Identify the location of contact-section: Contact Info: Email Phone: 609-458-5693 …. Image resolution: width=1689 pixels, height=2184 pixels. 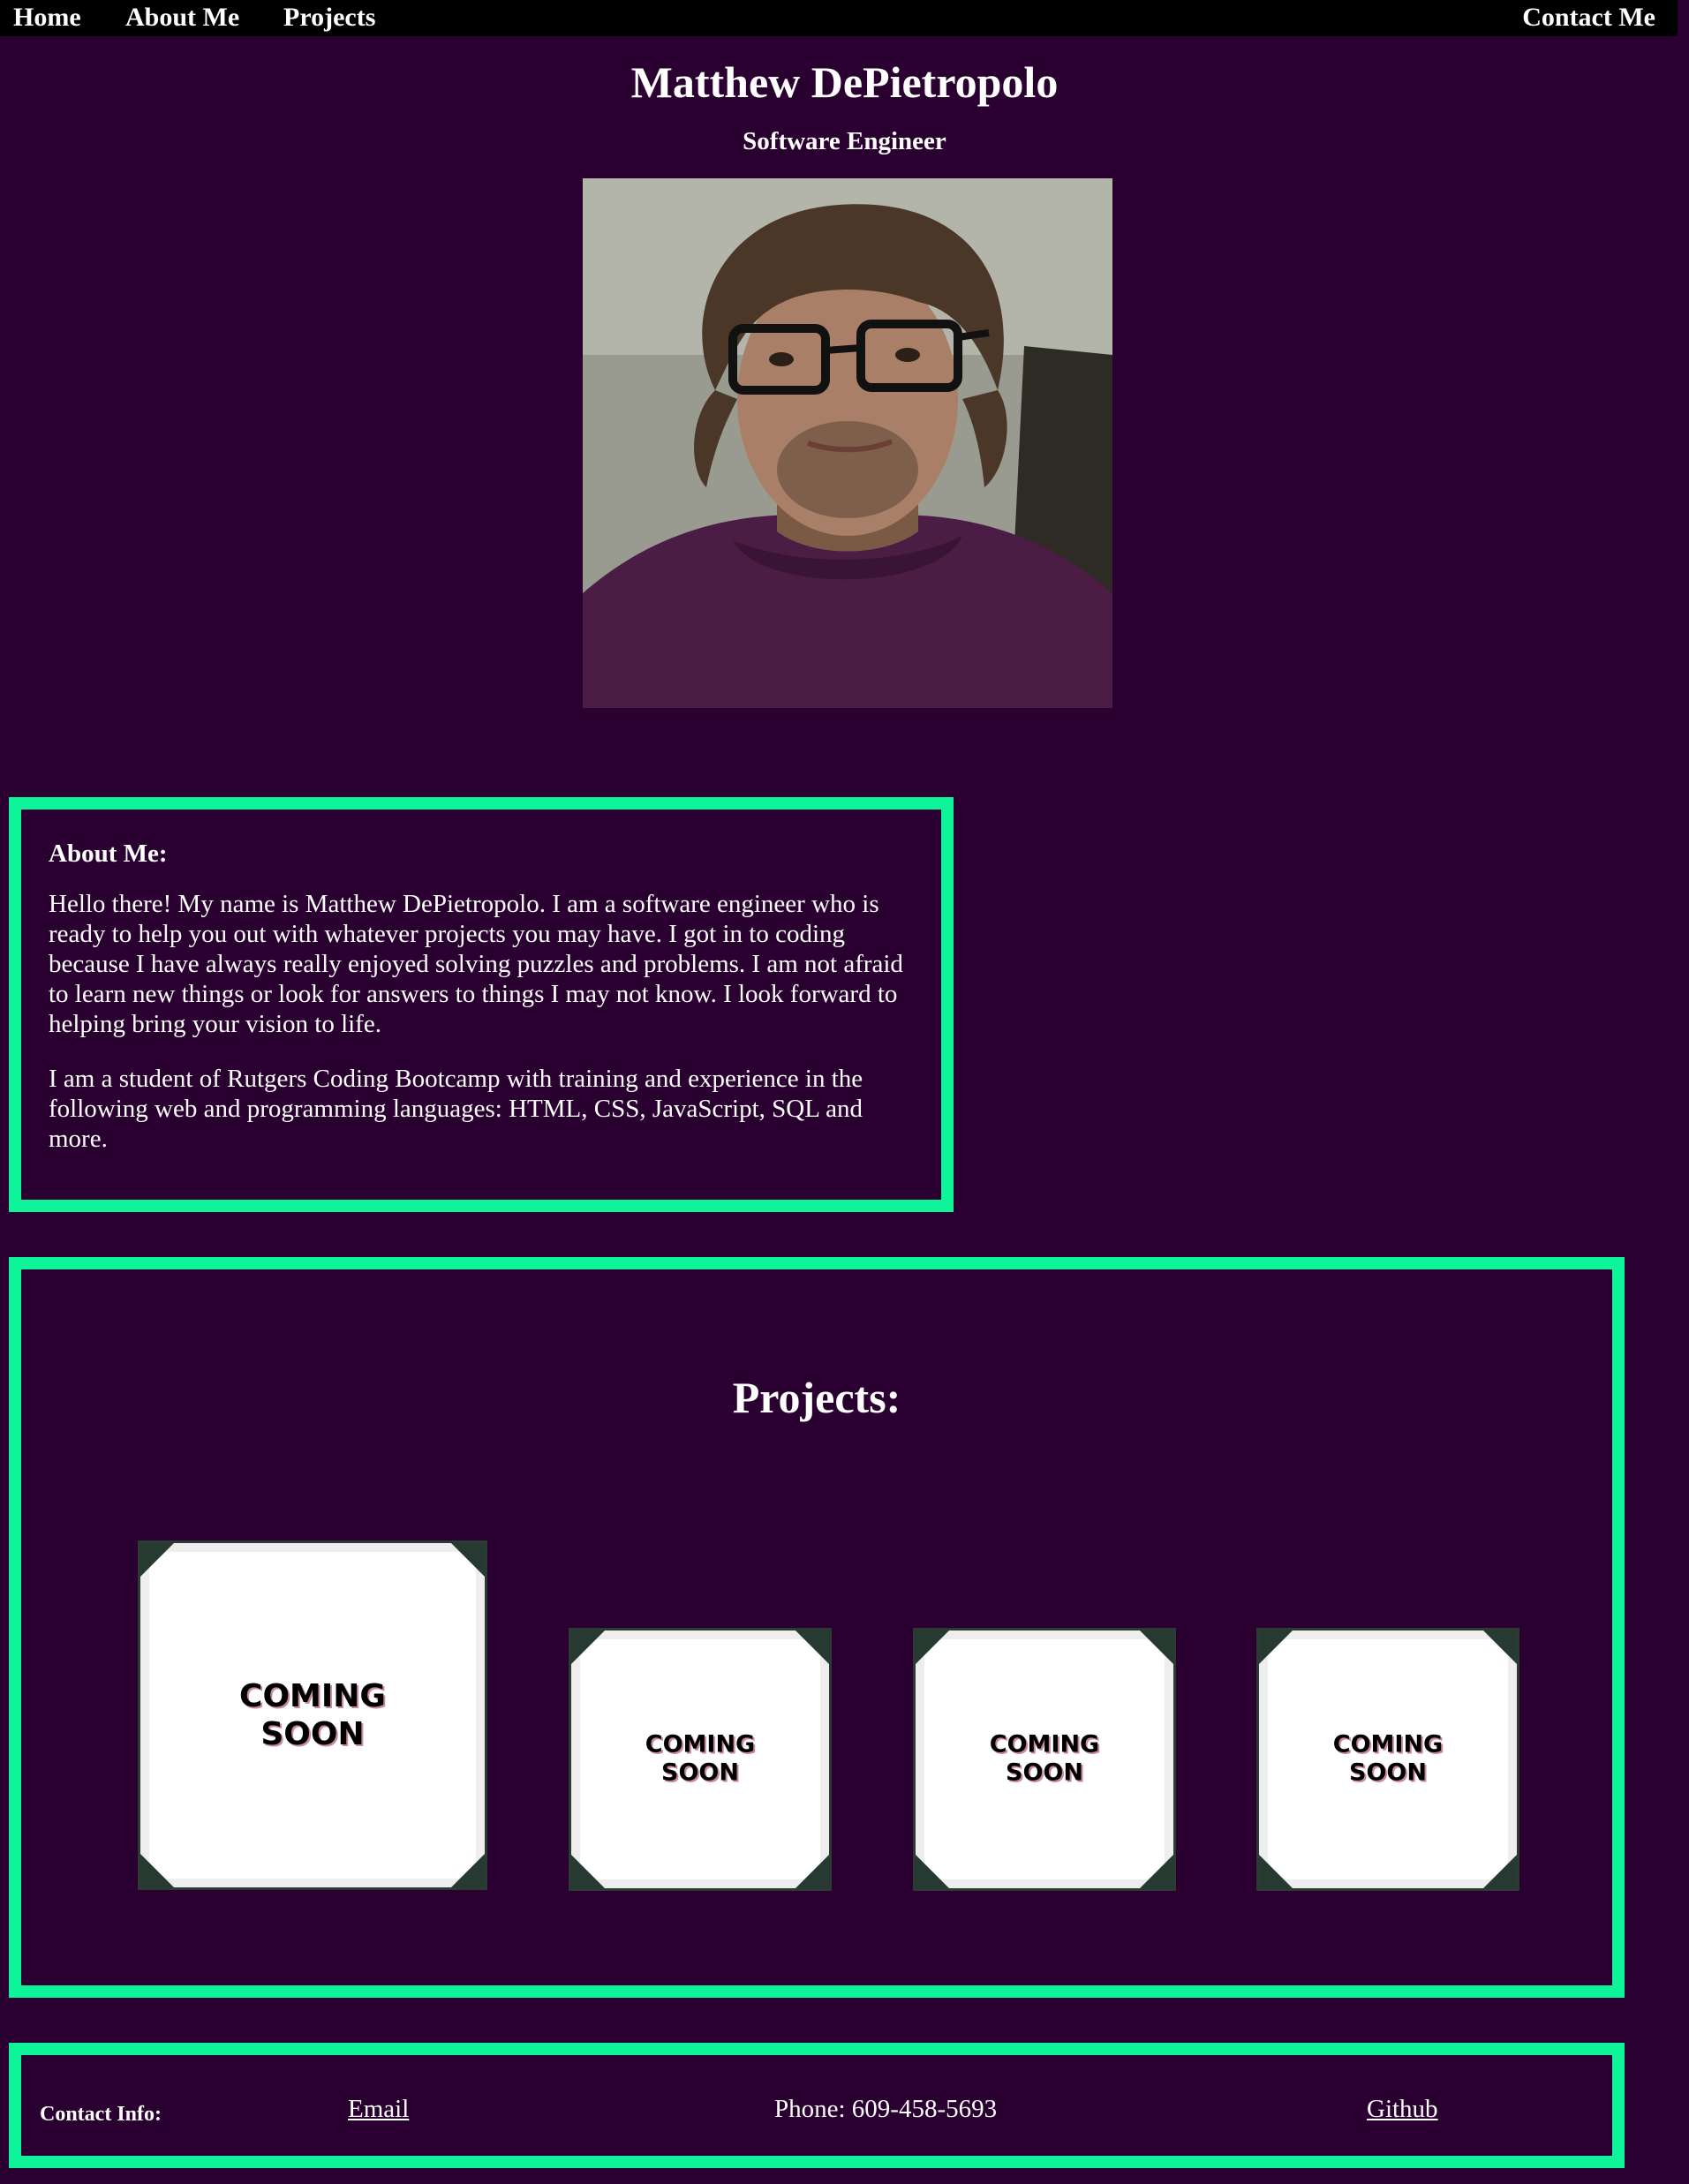
(817, 2105).